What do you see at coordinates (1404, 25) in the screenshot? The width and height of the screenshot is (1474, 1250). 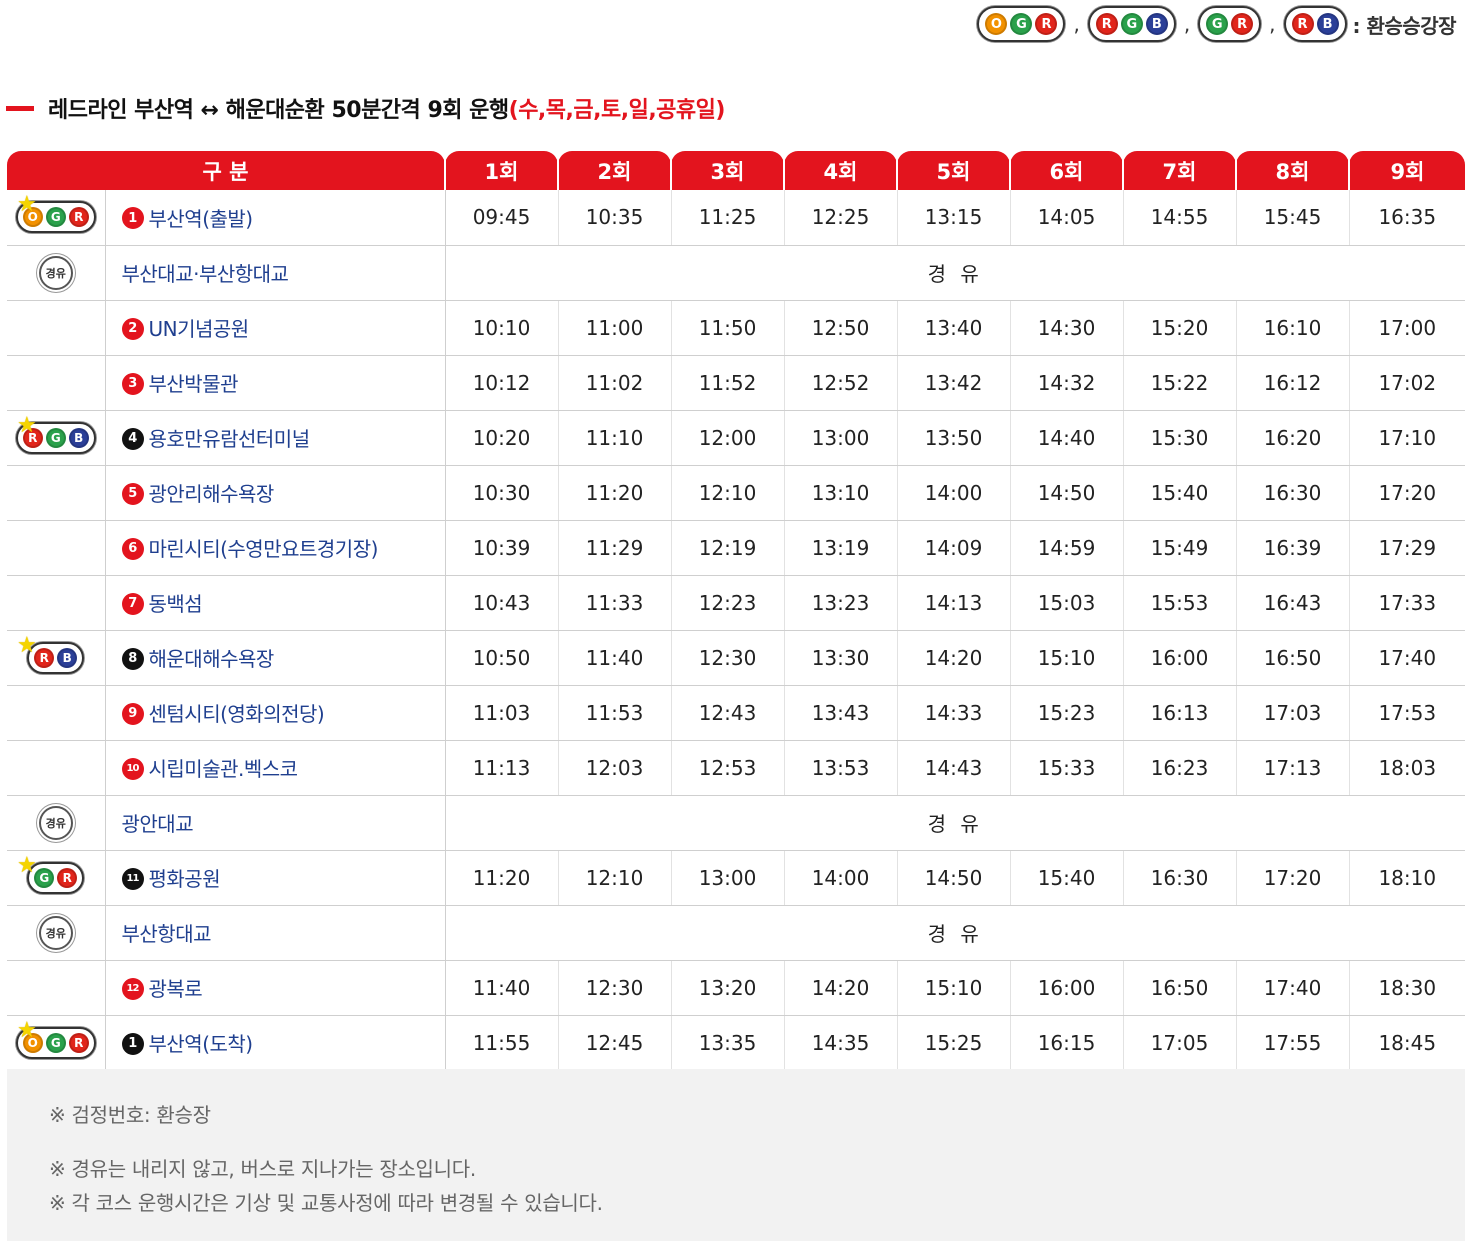 I see `legend-label: : 환승승강장` at bounding box center [1404, 25].